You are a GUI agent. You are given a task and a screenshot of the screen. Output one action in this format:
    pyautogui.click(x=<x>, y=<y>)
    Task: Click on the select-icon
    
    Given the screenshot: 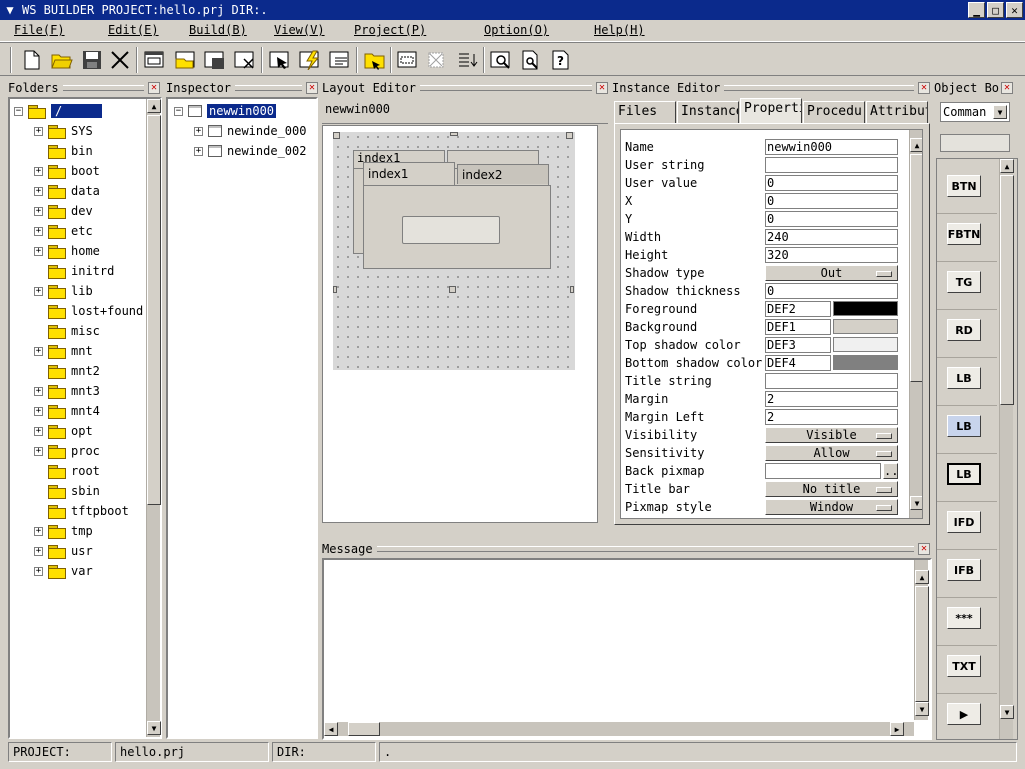 What is the action you would take?
    pyautogui.click(x=280, y=60)
    